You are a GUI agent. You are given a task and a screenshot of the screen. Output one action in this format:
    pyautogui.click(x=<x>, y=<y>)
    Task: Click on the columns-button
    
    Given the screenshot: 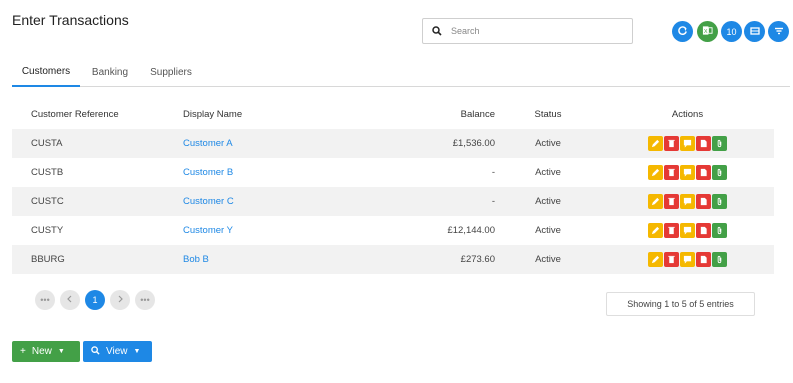 What is the action you would take?
    pyautogui.click(x=754, y=31)
    